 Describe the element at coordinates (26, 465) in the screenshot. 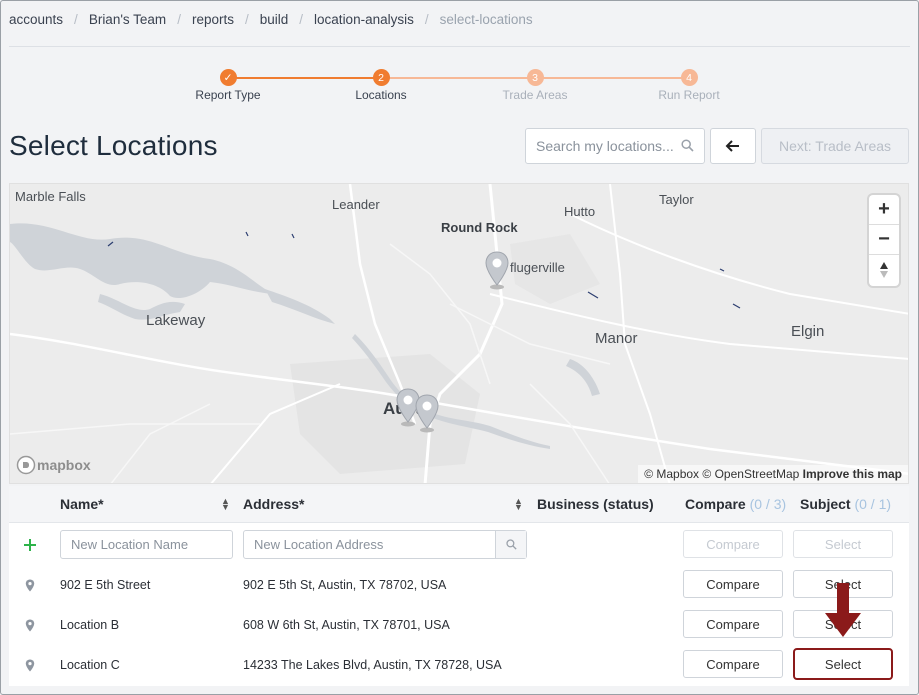

I see `mapbox-icon` at that location.